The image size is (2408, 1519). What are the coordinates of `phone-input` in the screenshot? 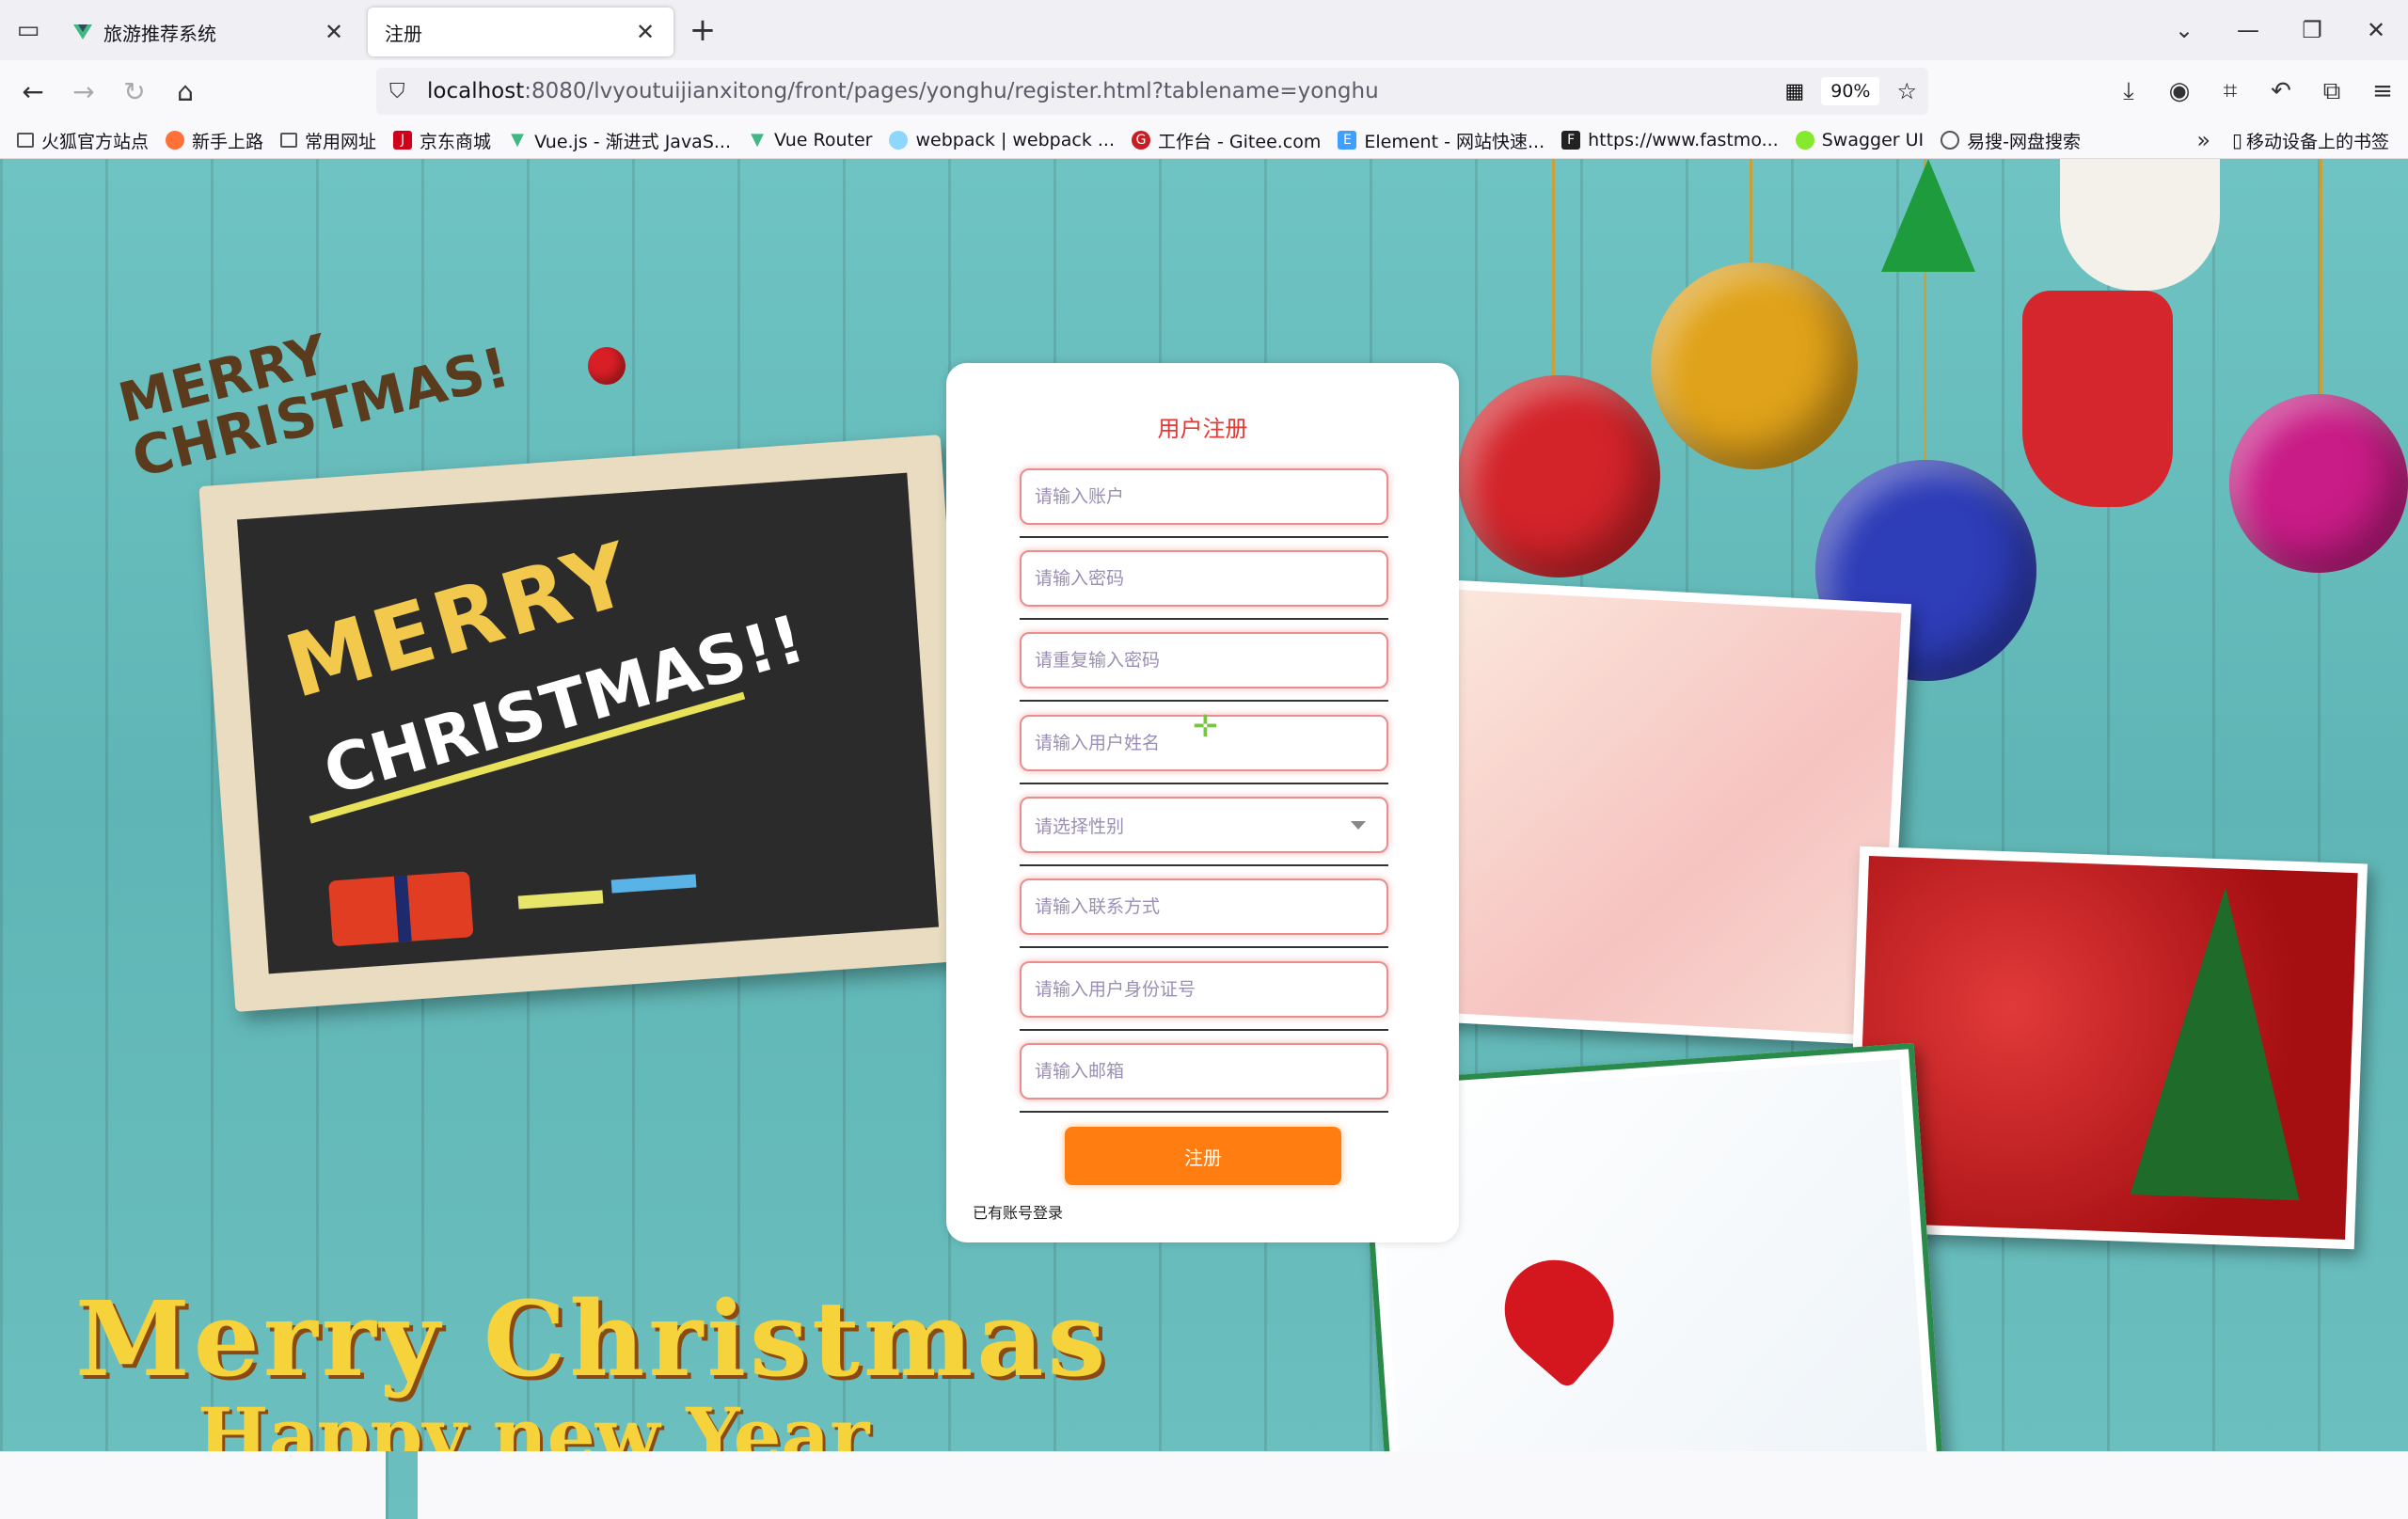 It's located at (1204, 906).